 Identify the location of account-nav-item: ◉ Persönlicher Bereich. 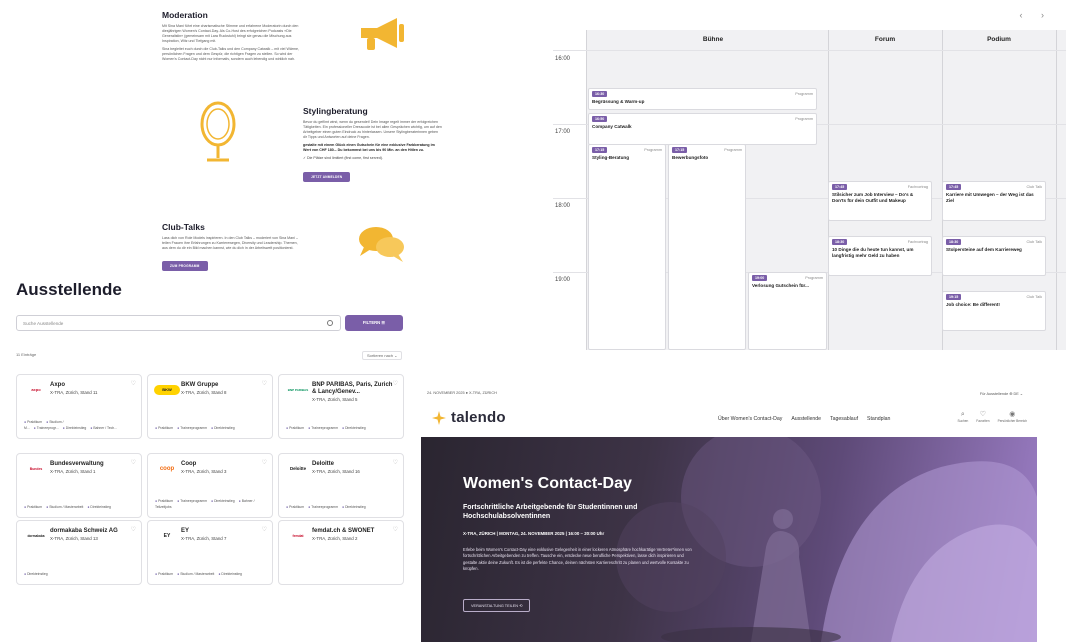
(1012, 417).